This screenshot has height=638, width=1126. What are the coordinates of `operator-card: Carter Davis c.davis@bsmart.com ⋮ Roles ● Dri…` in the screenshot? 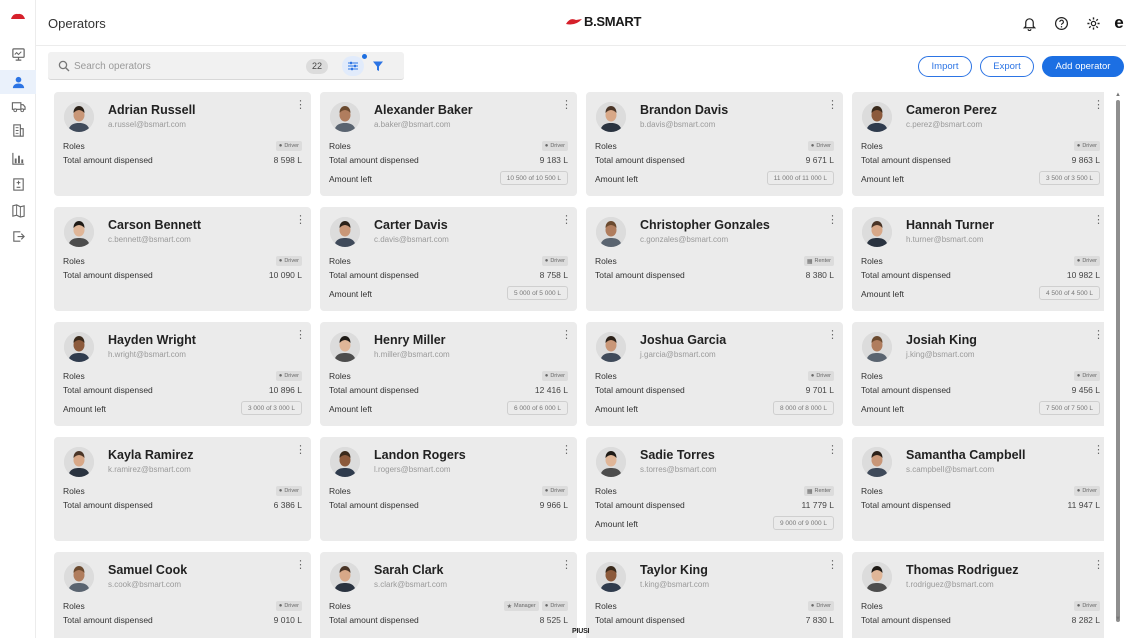 It's located at (448, 259).